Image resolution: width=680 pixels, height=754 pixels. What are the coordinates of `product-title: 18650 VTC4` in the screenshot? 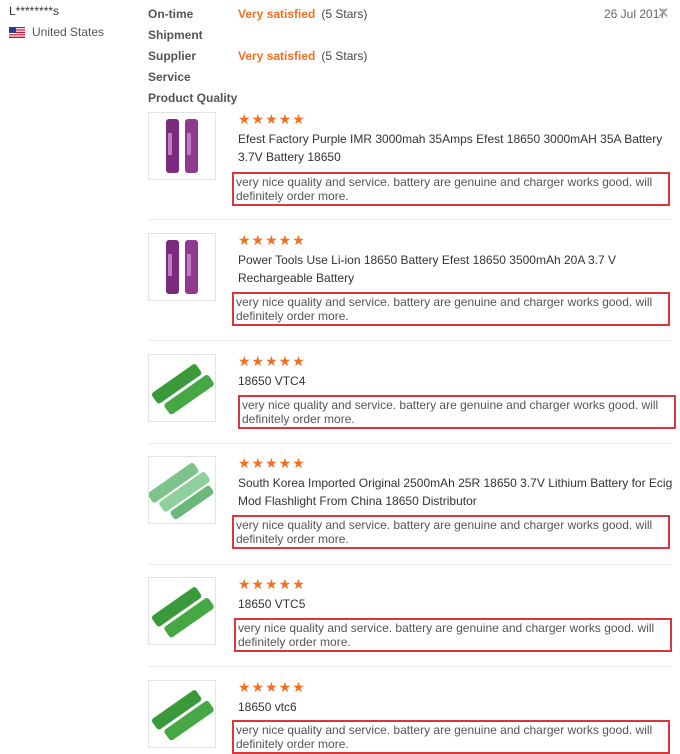 It's located at (458, 381).